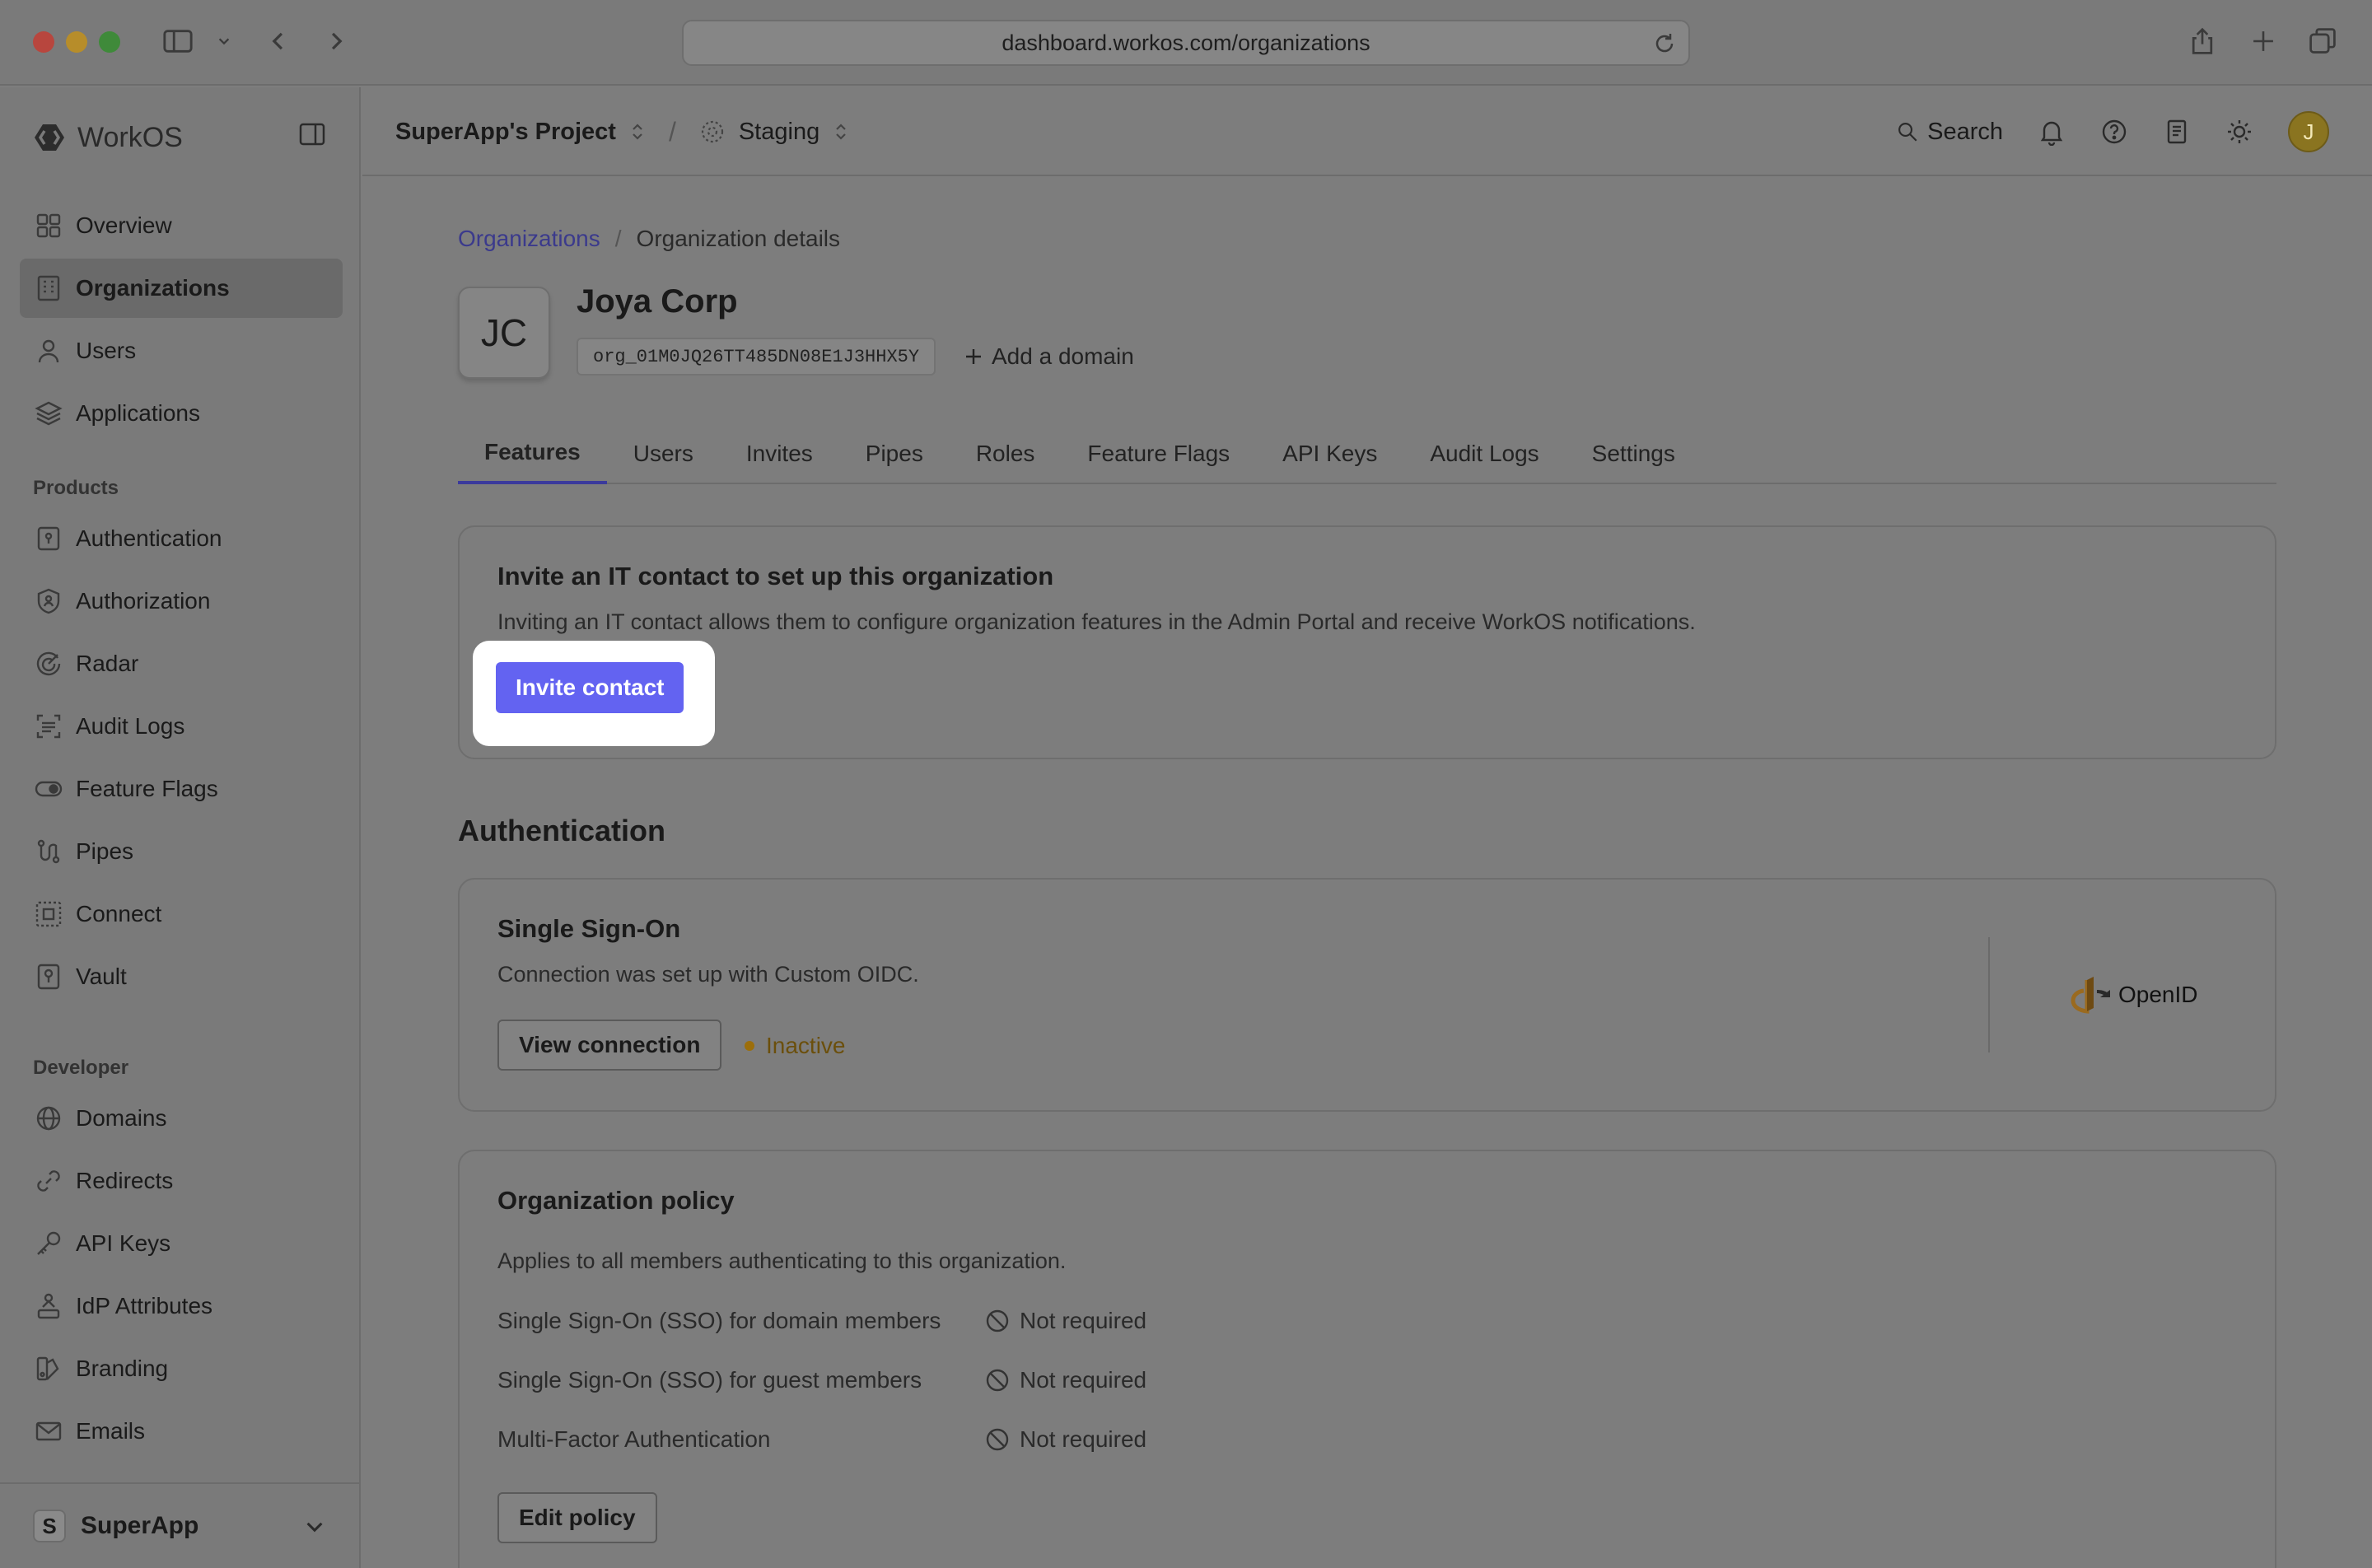 The height and width of the screenshot is (1568, 2372). What do you see at coordinates (756, 357) in the screenshot?
I see `org-id-badge: org_01M0JQ26TT485DN08E1J3HHX5Y` at bounding box center [756, 357].